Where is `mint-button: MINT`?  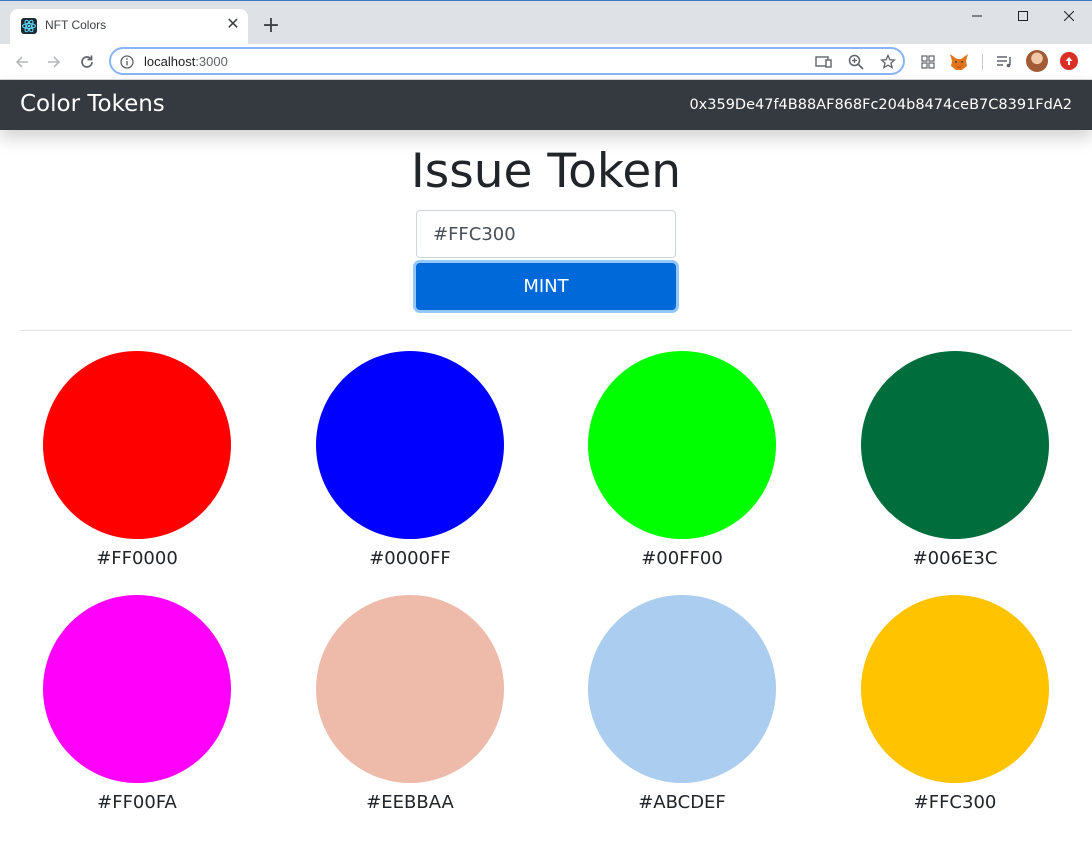 mint-button: MINT is located at coordinates (546, 286).